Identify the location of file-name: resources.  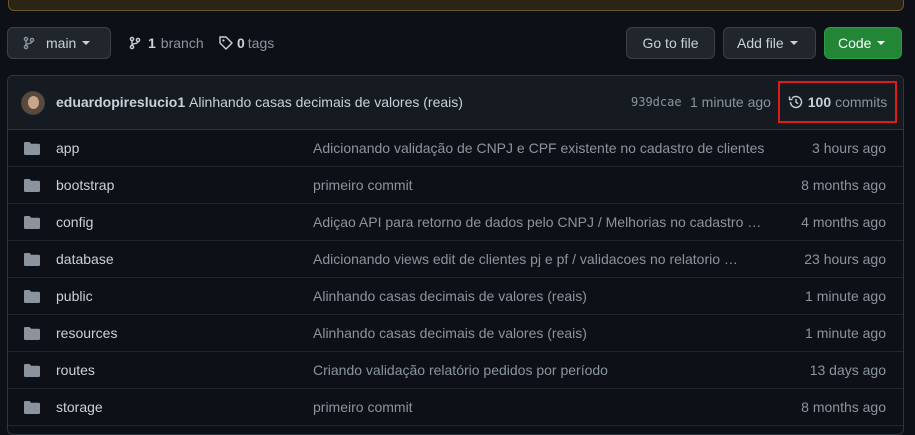
(86, 333).